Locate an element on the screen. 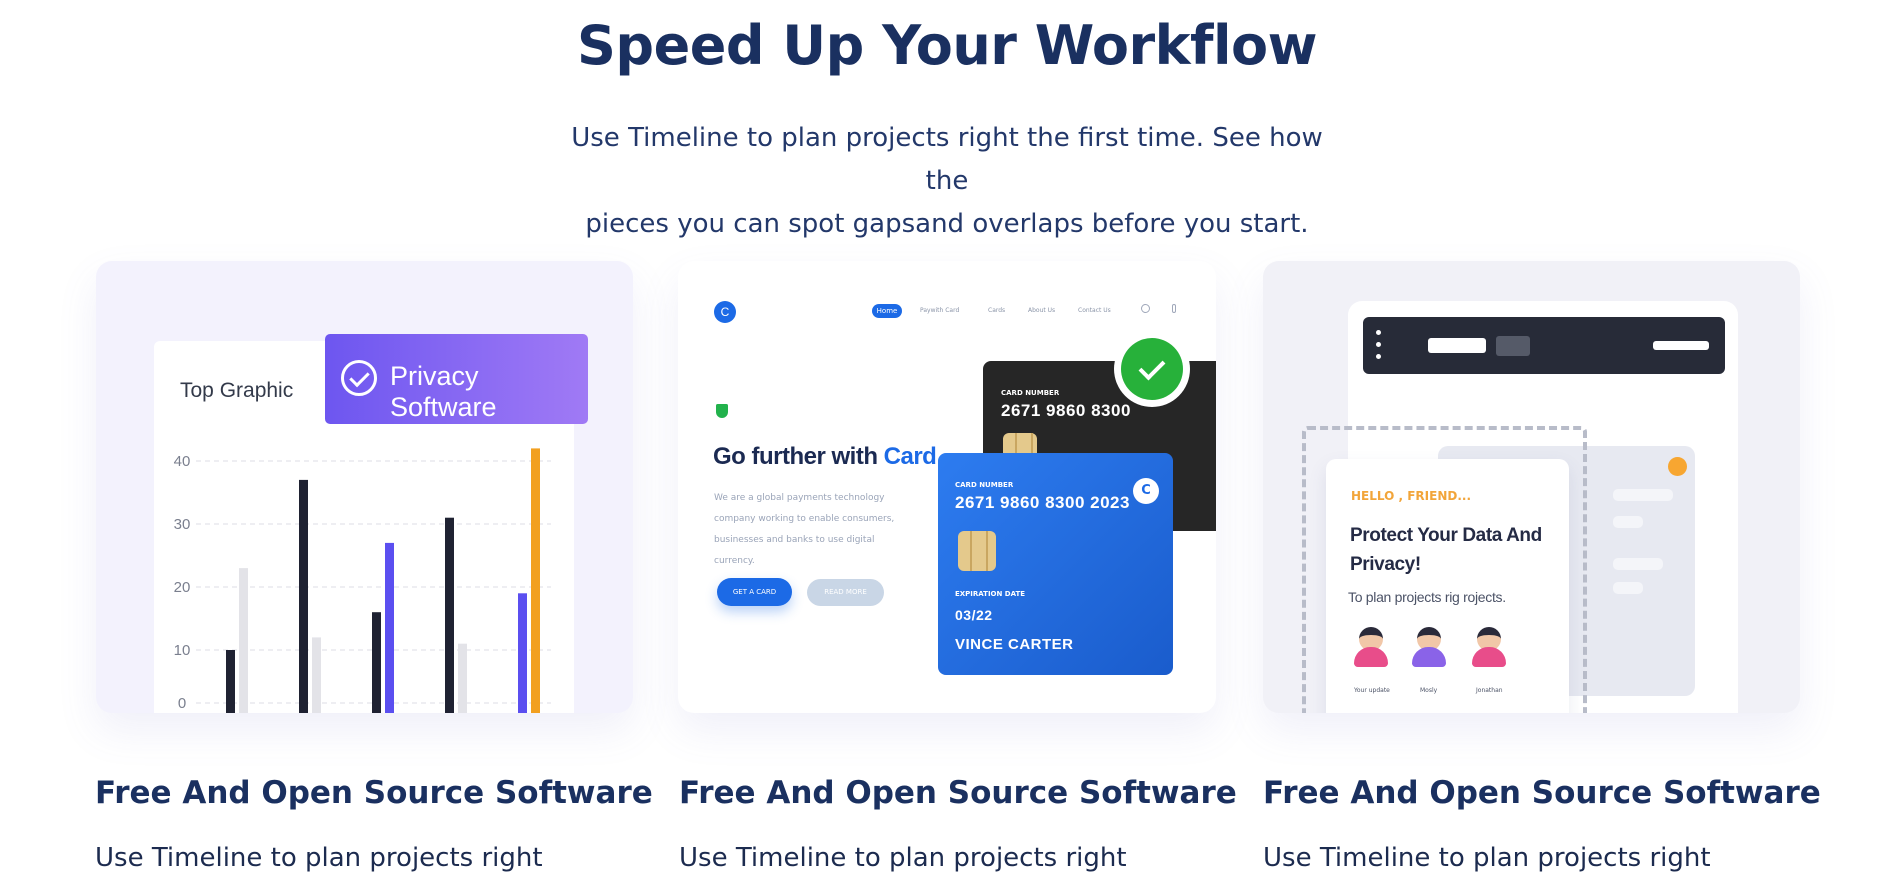 The image size is (1894, 877). card-logo: C is located at coordinates (1146, 491).